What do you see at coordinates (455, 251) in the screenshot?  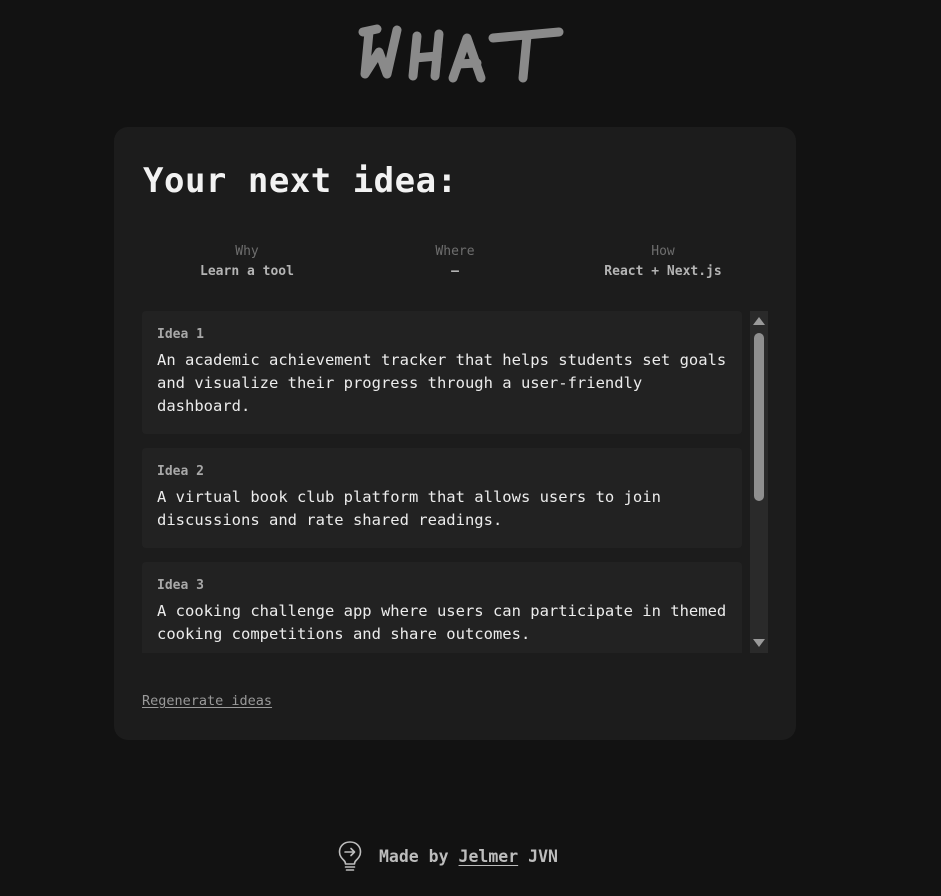 I see `param-where-label: Where` at bounding box center [455, 251].